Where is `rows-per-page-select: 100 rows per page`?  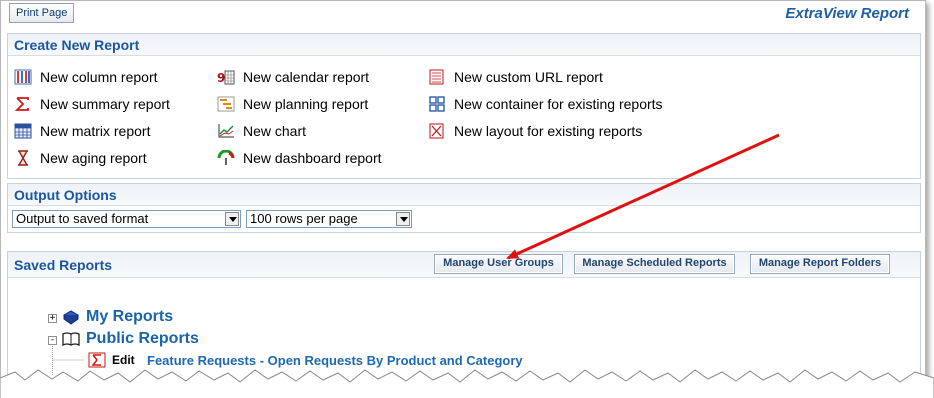 rows-per-page-select: 100 rows per page is located at coordinates (329, 219).